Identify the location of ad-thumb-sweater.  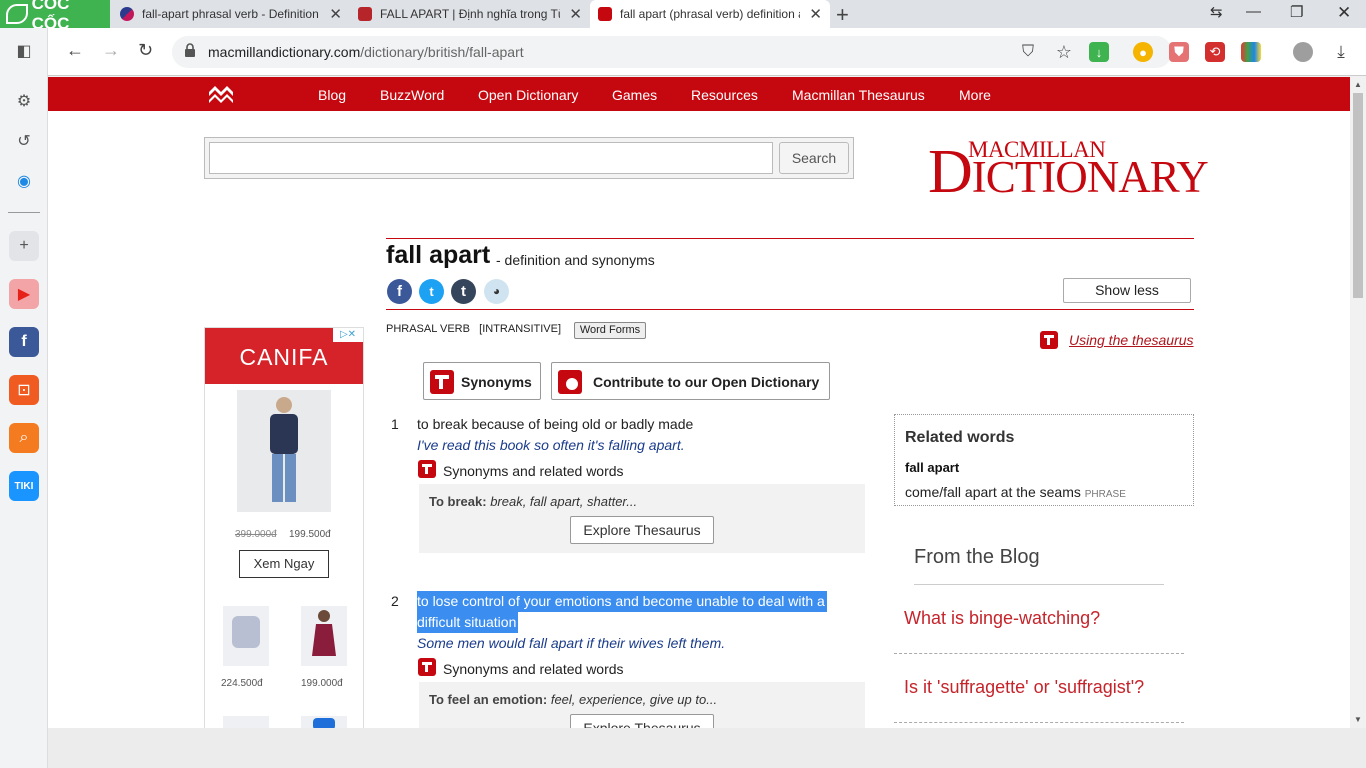
(246, 636).